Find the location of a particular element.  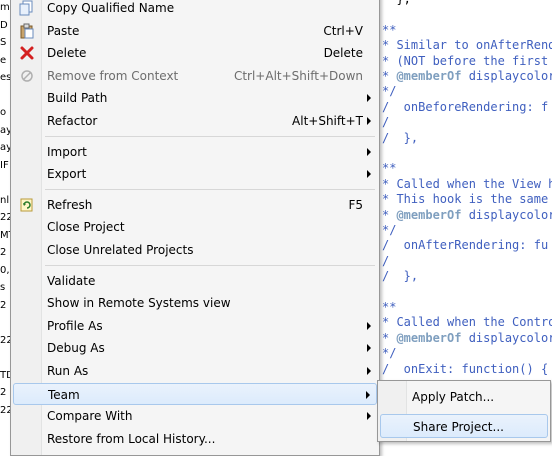

menu-item-close-unrelated-projects: Close Unrelated Projects is located at coordinates (195, 250).